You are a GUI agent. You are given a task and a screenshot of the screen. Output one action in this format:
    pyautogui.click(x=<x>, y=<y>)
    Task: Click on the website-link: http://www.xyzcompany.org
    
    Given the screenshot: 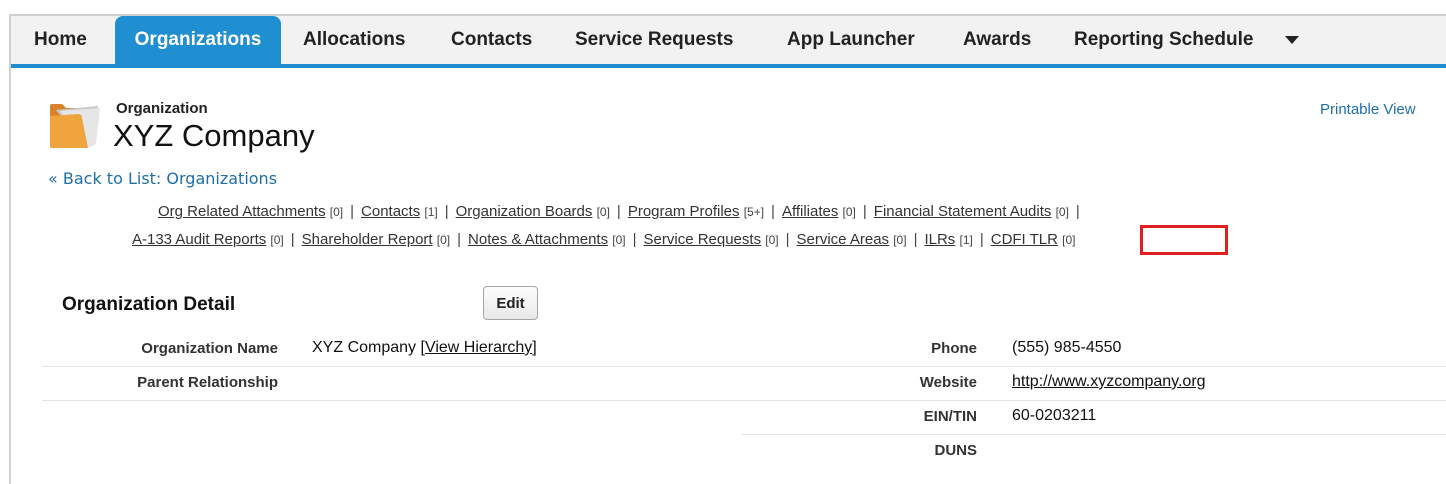 What is the action you would take?
    pyautogui.click(x=1109, y=381)
    